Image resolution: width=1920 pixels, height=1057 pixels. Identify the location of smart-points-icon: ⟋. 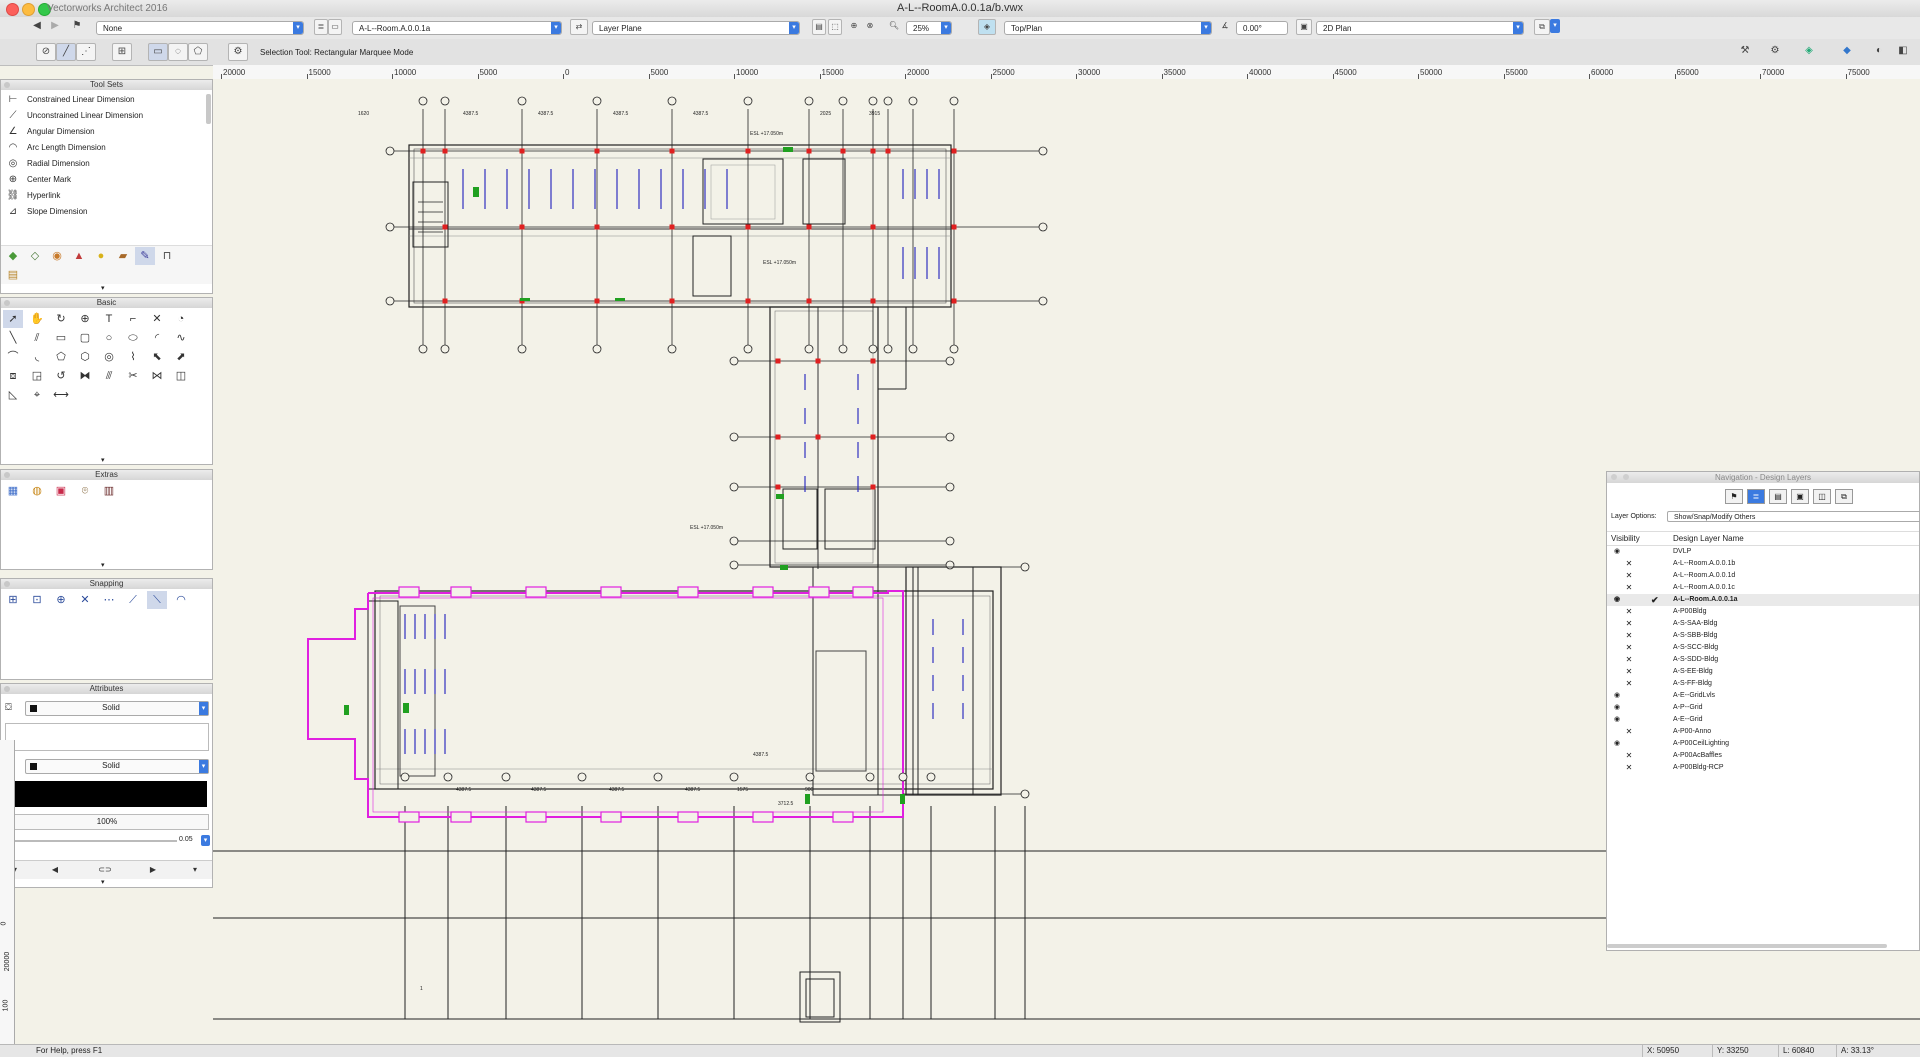
(133, 600).